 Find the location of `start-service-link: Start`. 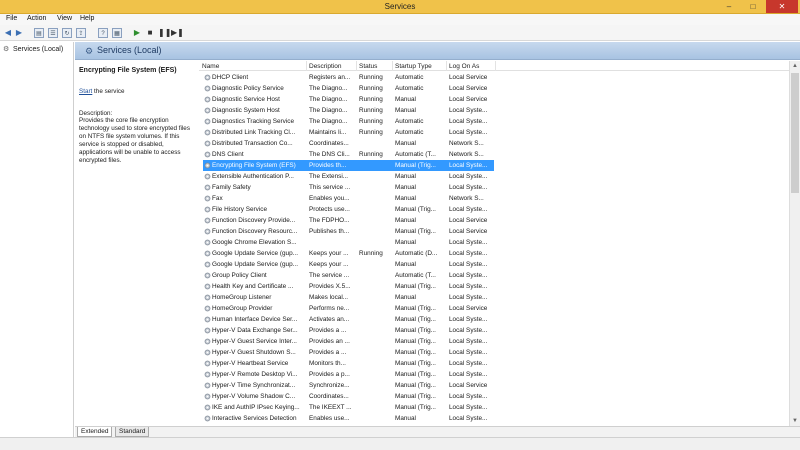

start-service-link: Start is located at coordinates (85, 91).